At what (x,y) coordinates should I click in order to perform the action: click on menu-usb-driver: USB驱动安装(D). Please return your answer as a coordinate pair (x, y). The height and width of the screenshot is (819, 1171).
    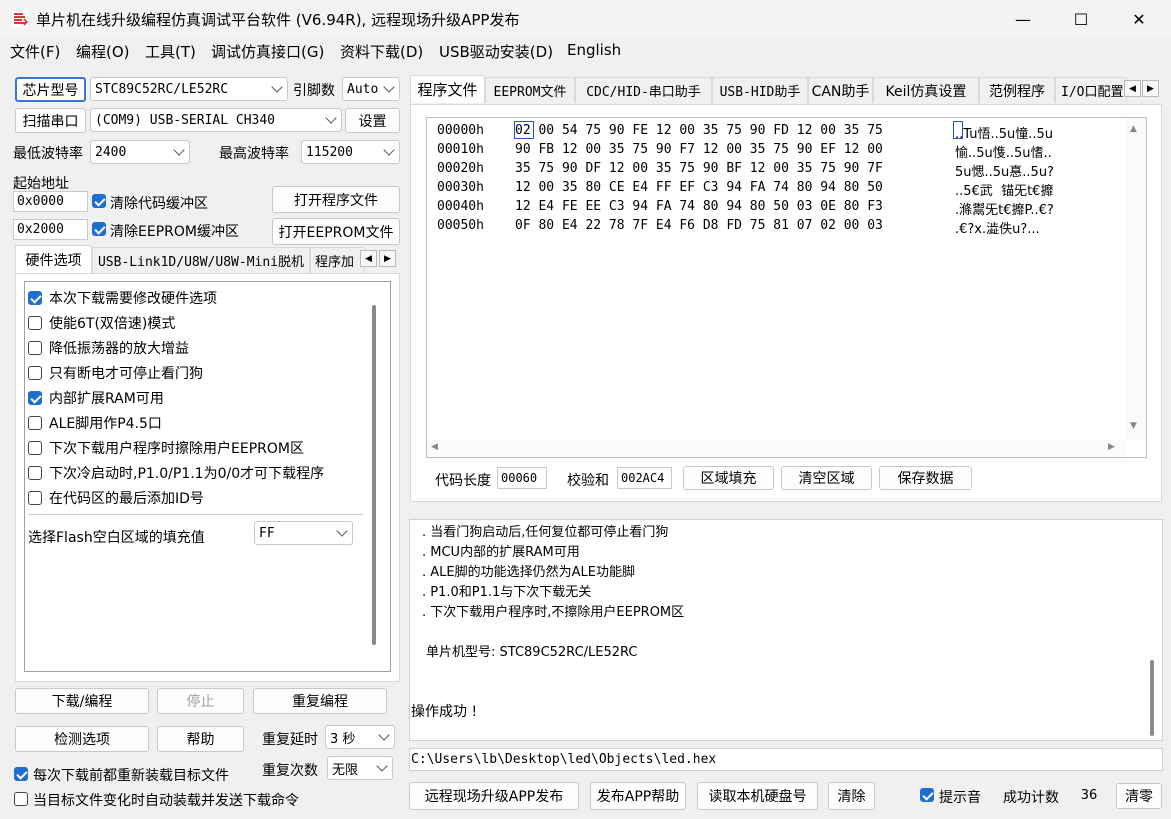
    Looking at the image, I should click on (496, 51).